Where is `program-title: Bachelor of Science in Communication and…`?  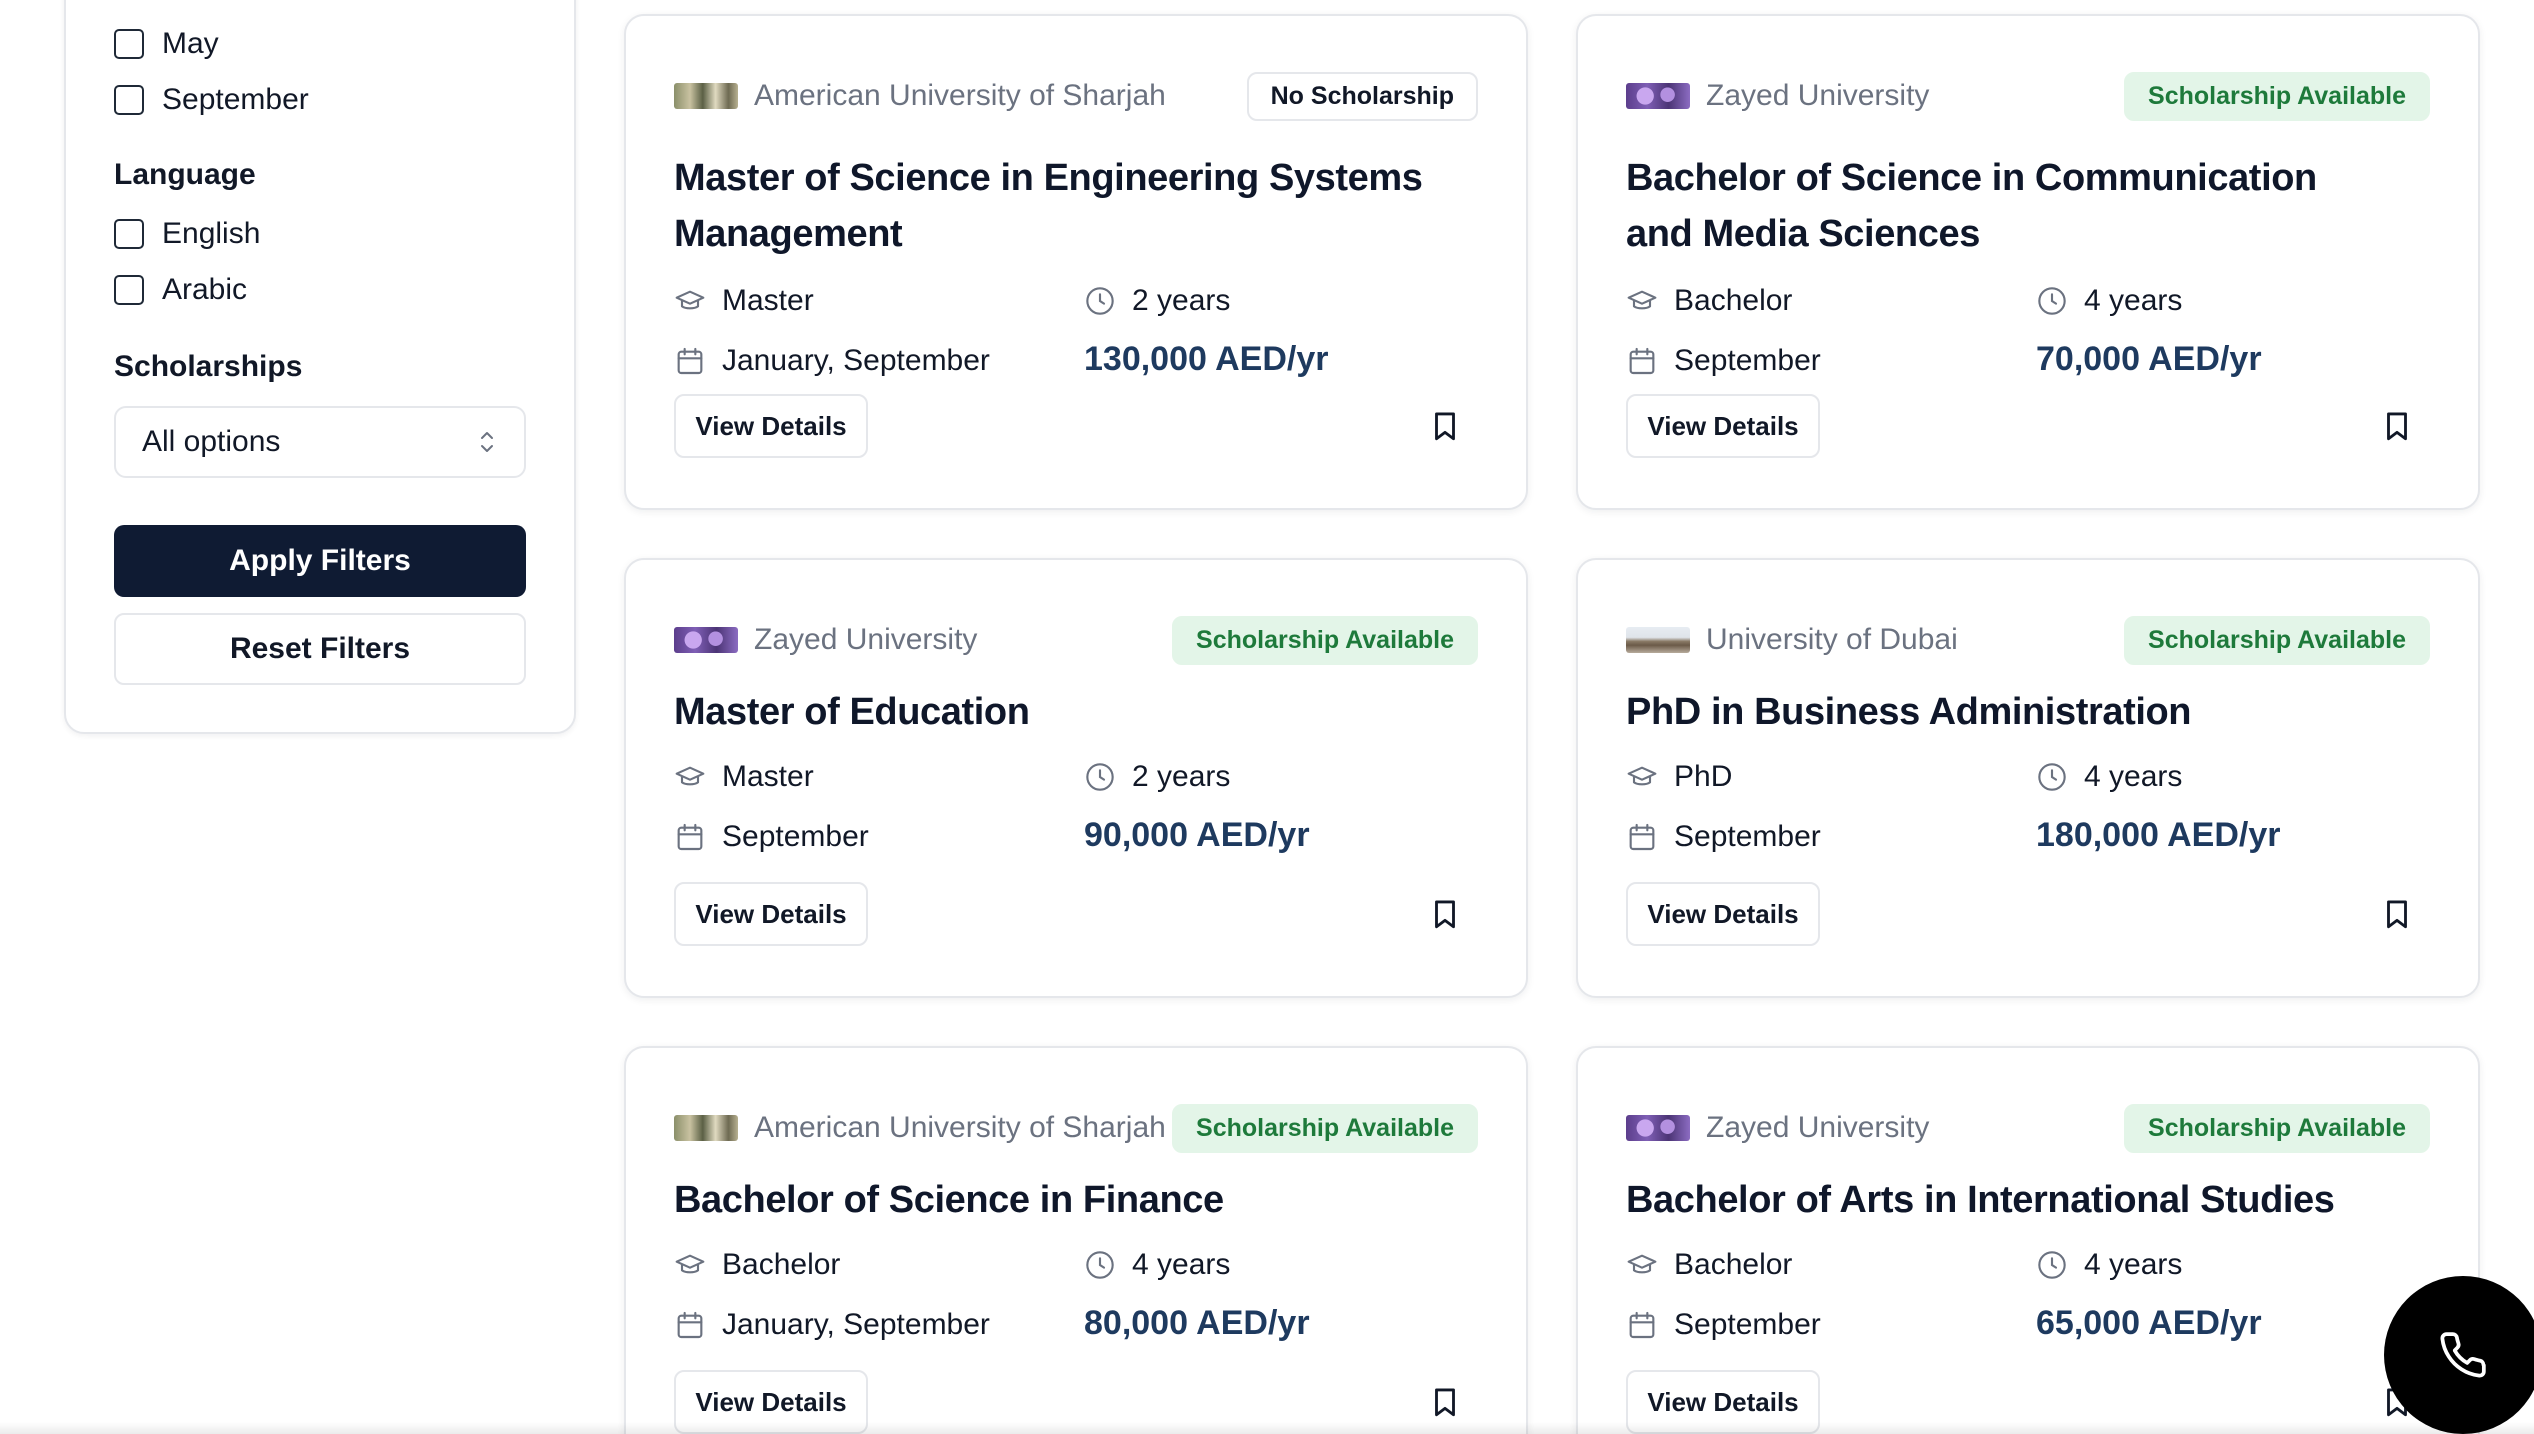
program-title: Bachelor of Science in Communication and… is located at coordinates (2007, 206).